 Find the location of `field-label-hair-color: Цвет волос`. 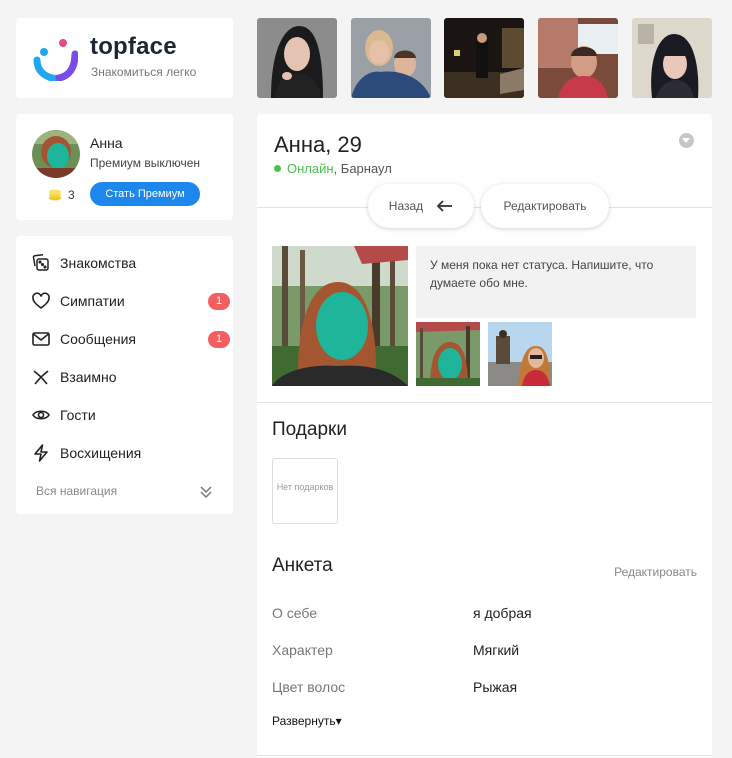

field-label-hair-color: Цвет волос is located at coordinates (309, 687).